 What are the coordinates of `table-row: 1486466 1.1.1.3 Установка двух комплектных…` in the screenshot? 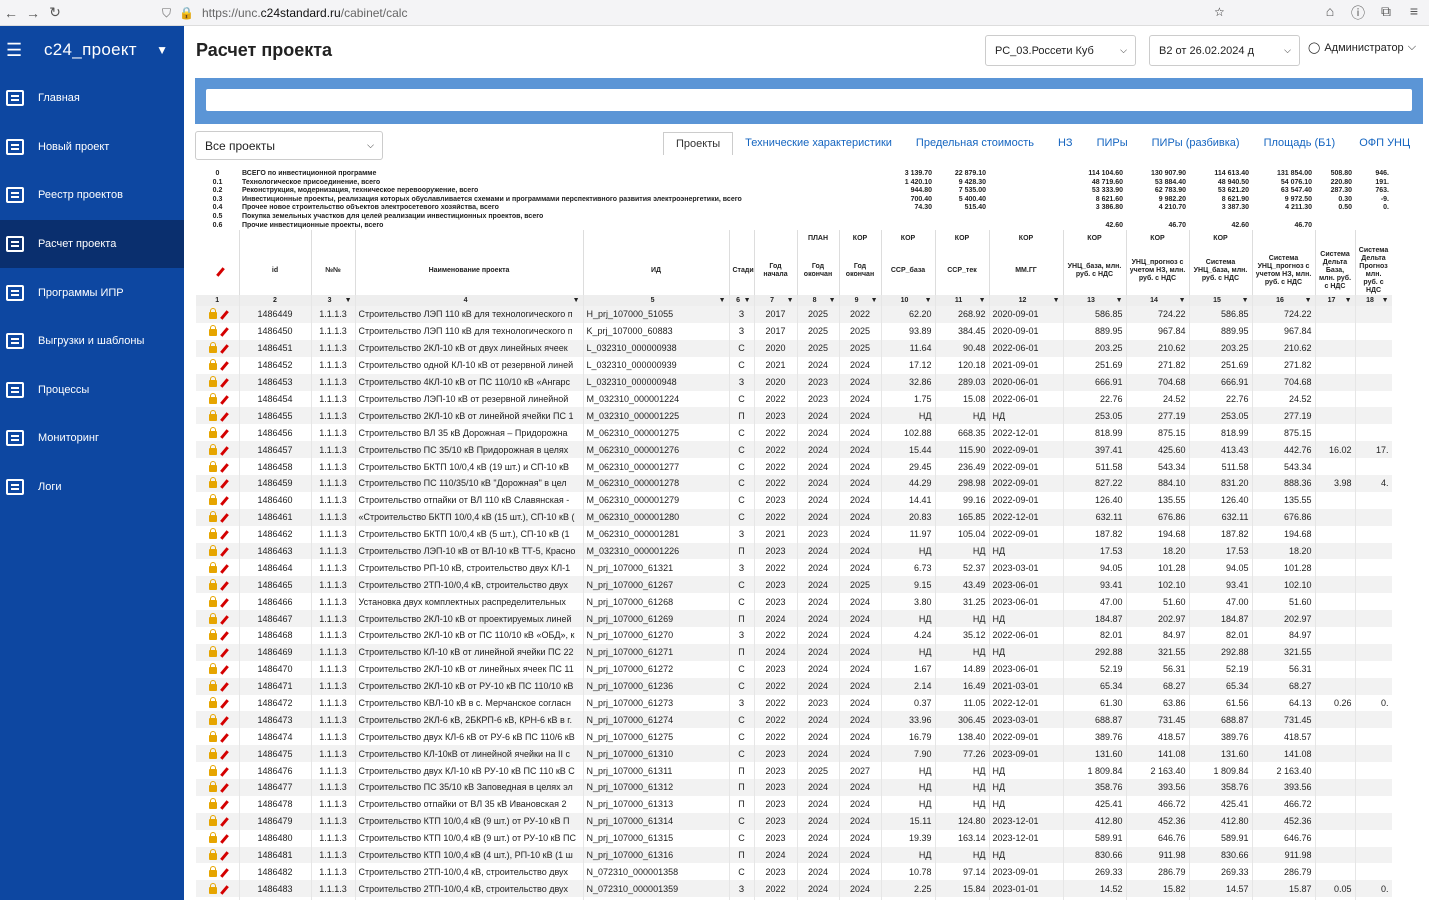 It's located at (794, 602).